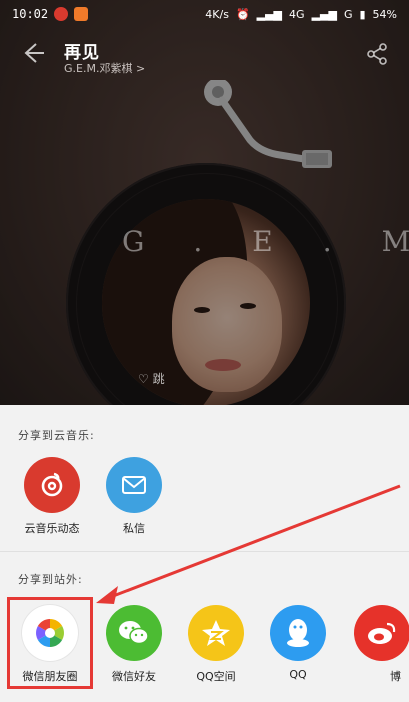 This screenshot has width=409, height=702. What do you see at coordinates (204, 551) in the screenshot?
I see `section-divider` at bounding box center [204, 551].